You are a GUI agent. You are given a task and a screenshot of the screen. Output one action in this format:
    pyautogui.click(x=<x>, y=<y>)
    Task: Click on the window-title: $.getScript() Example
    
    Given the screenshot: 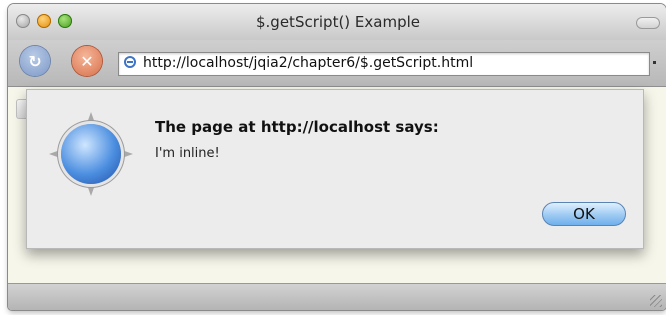 What is the action you would take?
    pyautogui.click(x=338, y=22)
    